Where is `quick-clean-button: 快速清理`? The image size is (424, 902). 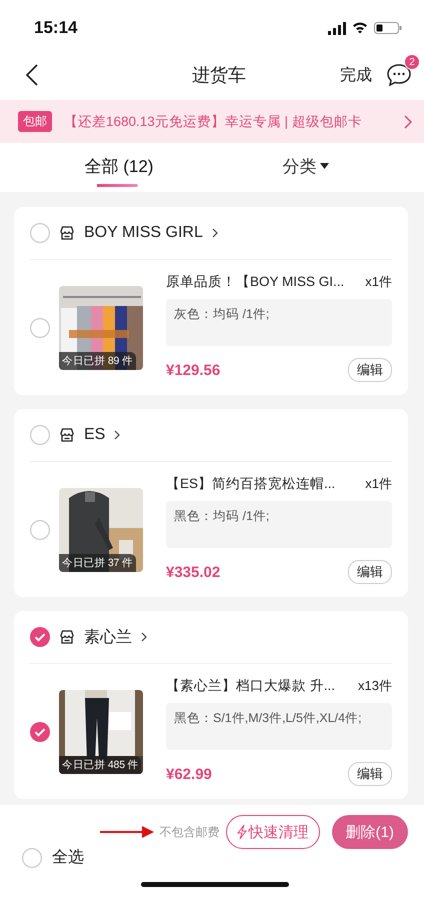 quick-clean-button: 快速清理 is located at coordinates (273, 832).